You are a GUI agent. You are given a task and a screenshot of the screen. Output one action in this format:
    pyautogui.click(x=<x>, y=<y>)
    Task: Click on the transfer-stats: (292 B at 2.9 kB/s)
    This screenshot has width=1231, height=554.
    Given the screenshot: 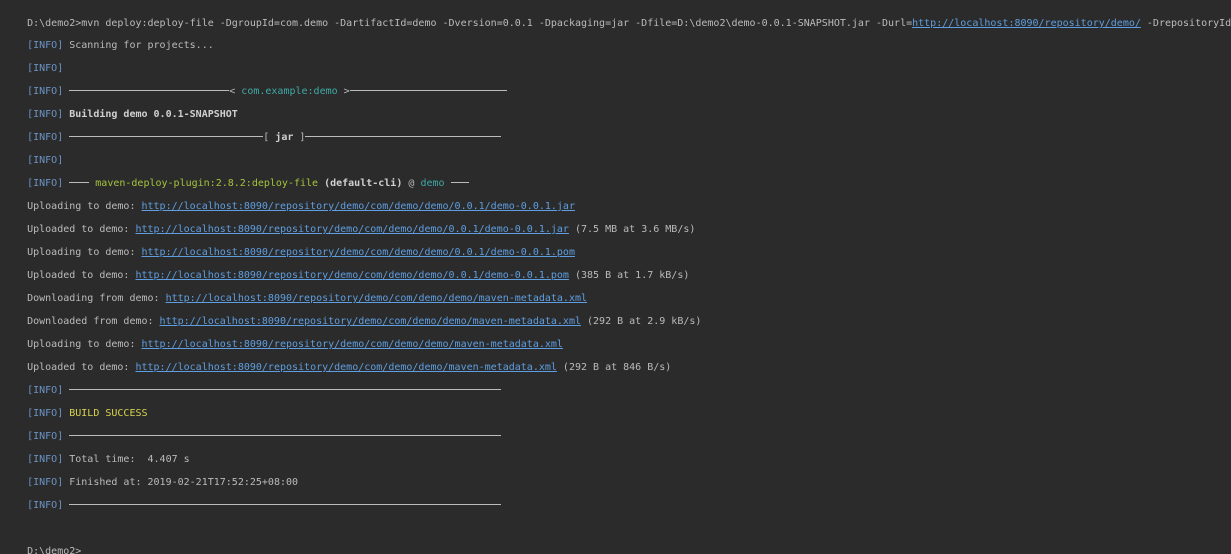 What is the action you would take?
    pyautogui.click(x=641, y=321)
    